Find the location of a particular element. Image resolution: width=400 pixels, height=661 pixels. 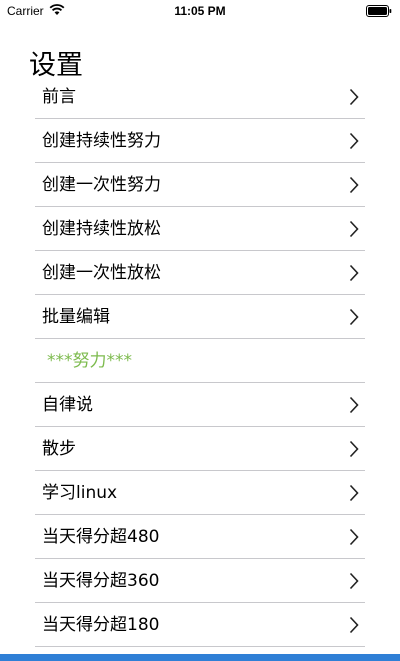

menu-item-label: 当天得分超480 is located at coordinates (101, 537).